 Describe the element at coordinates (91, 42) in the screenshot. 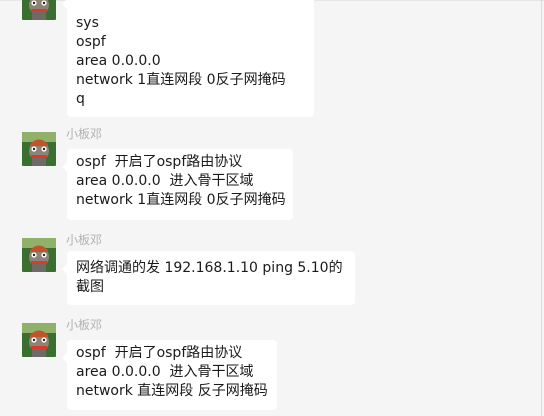

I see `message-line: ospf` at that location.